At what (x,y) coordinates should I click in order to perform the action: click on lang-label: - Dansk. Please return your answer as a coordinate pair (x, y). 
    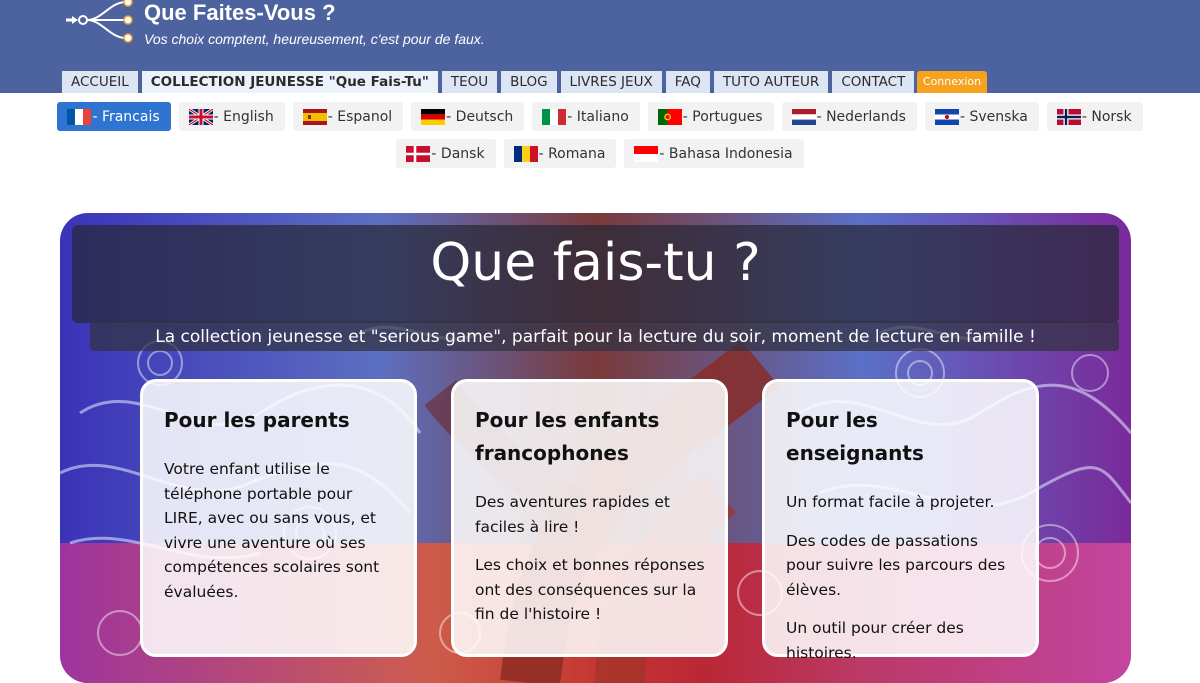
    Looking at the image, I should click on (458, 153).